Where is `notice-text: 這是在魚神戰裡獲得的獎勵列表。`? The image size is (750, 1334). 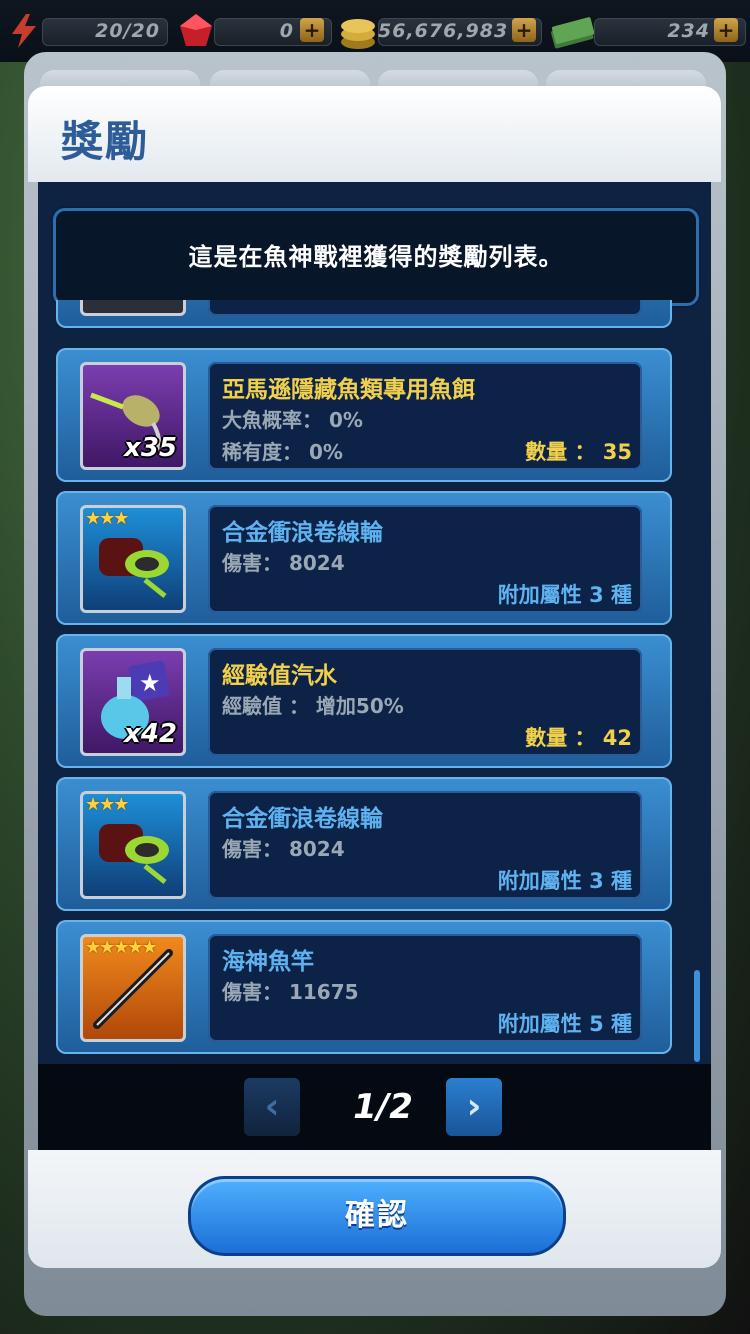
notice-text: 這是在魚神戰裡獲得的獎勵列表。 is located at coordinates (376, 257).